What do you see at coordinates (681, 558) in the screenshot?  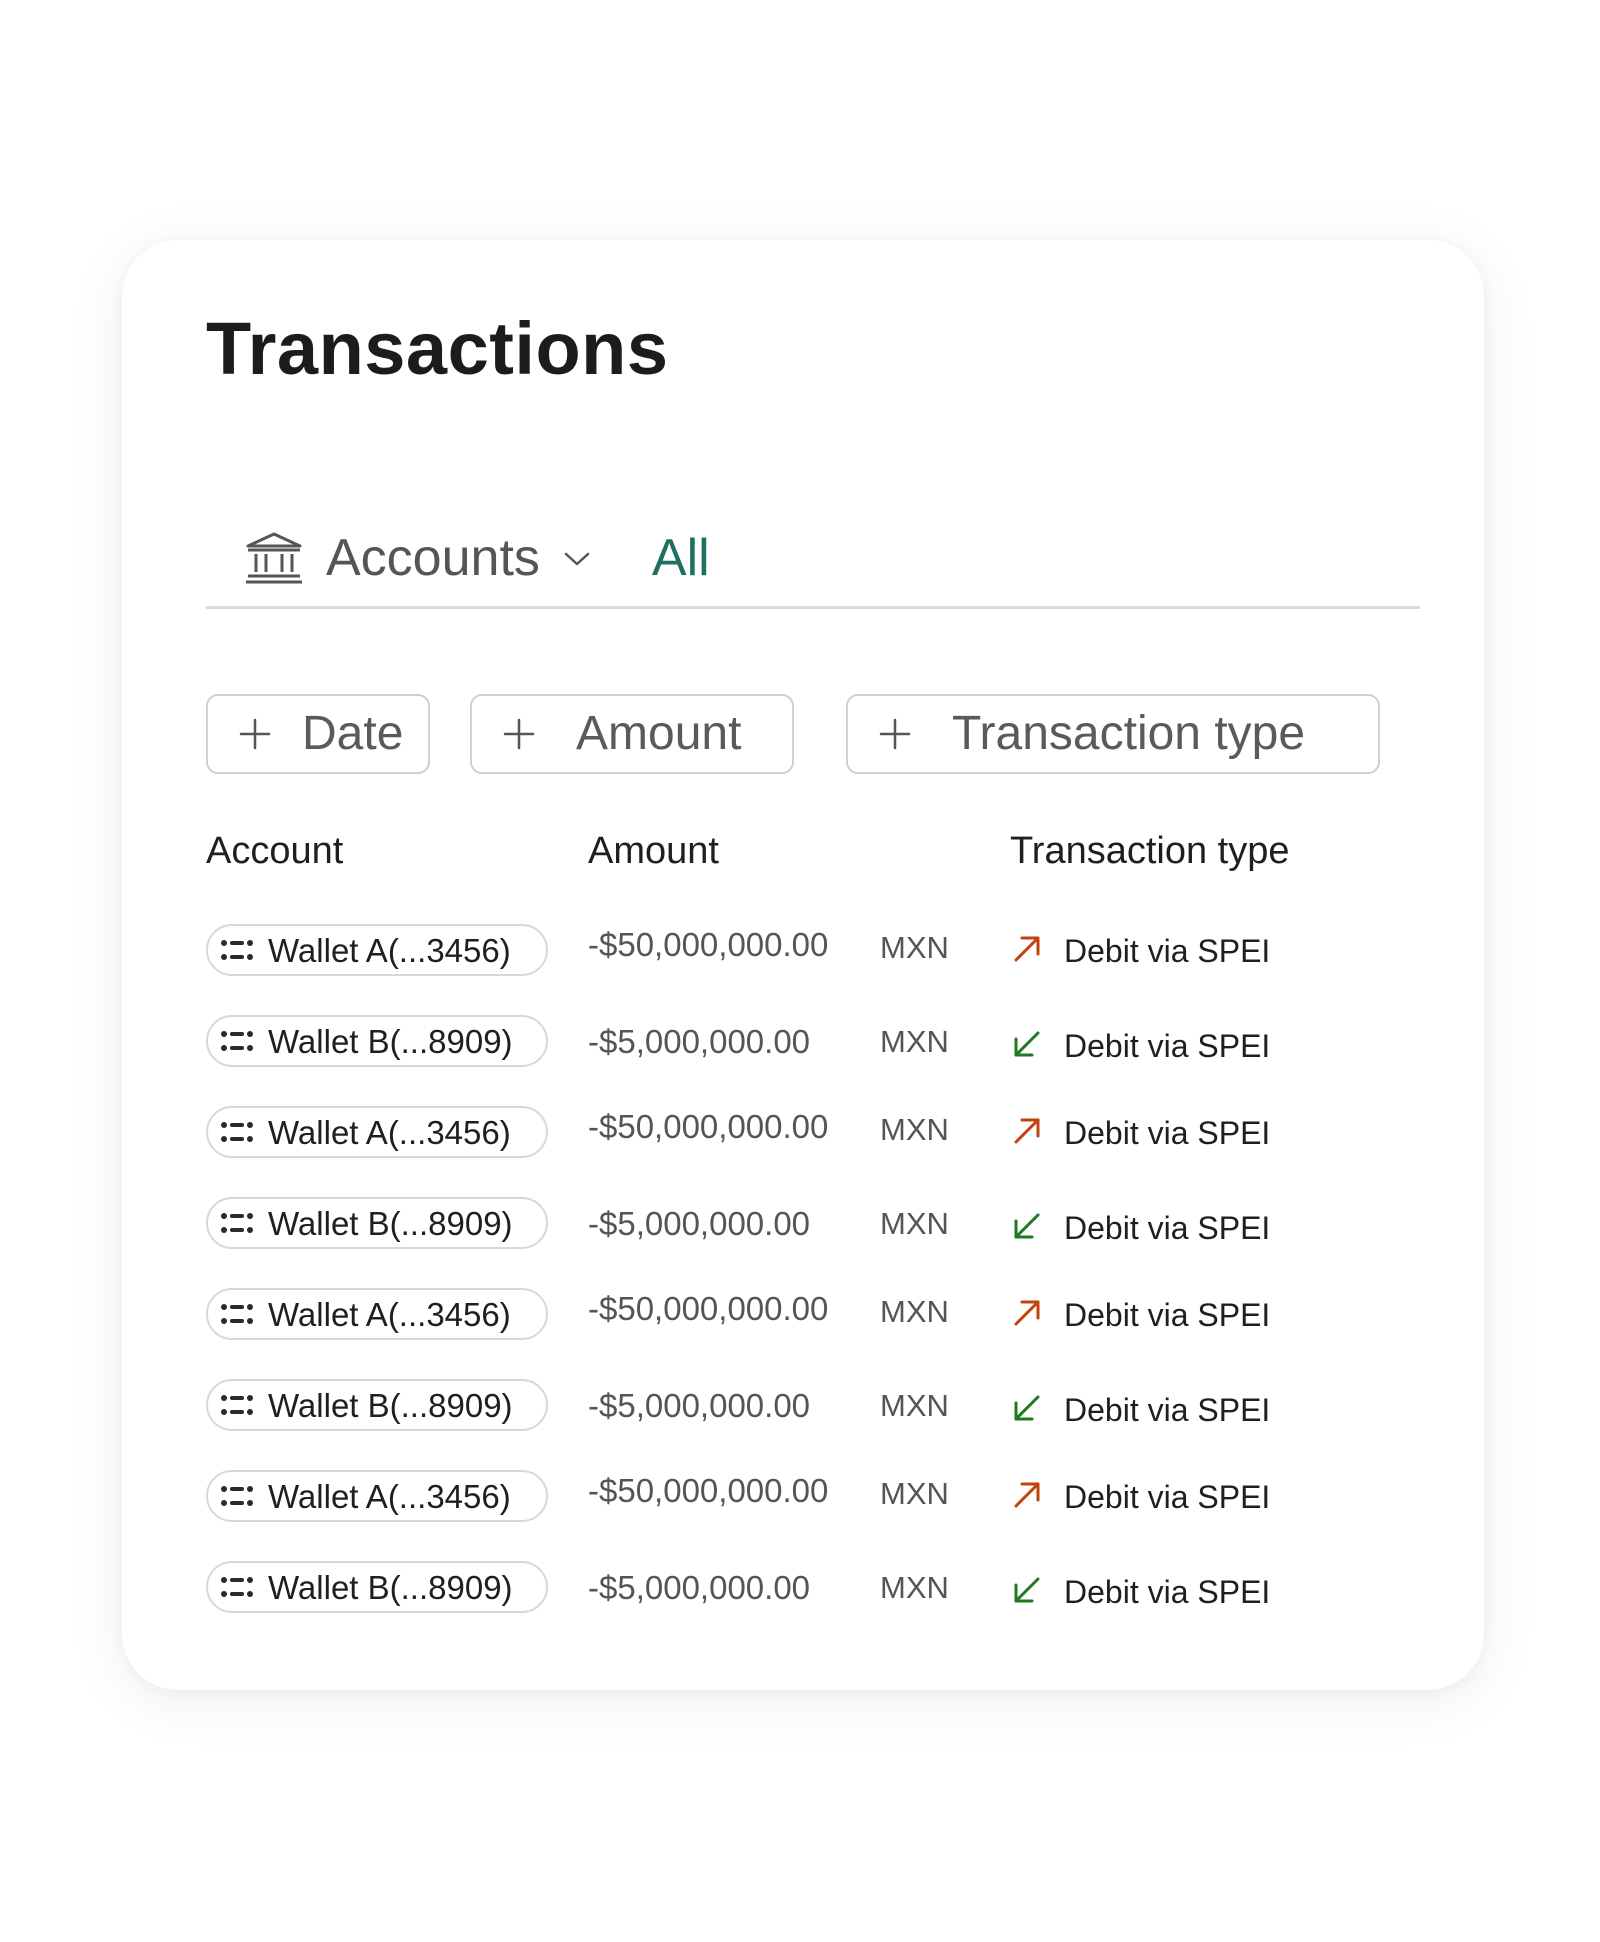 I see `accounts-selected-value: All` at bounding box center [681, 558].